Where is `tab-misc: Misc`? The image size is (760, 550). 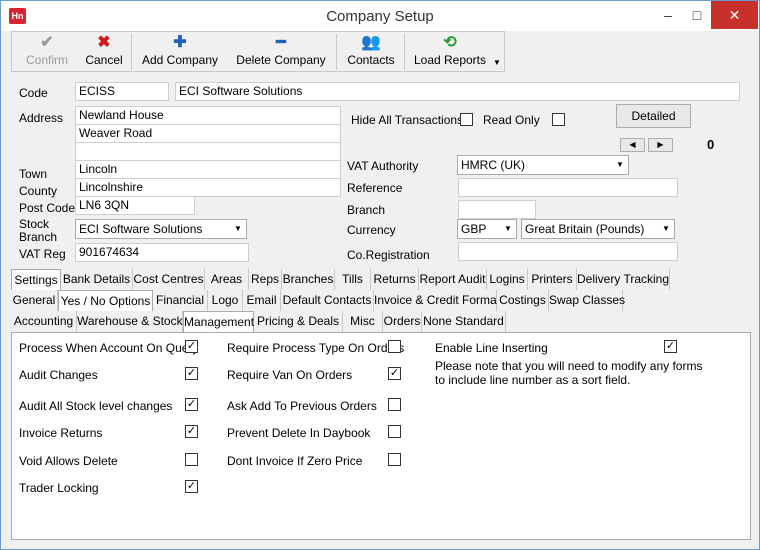
tab-misc: Misc is located at coordinates (363, 321).